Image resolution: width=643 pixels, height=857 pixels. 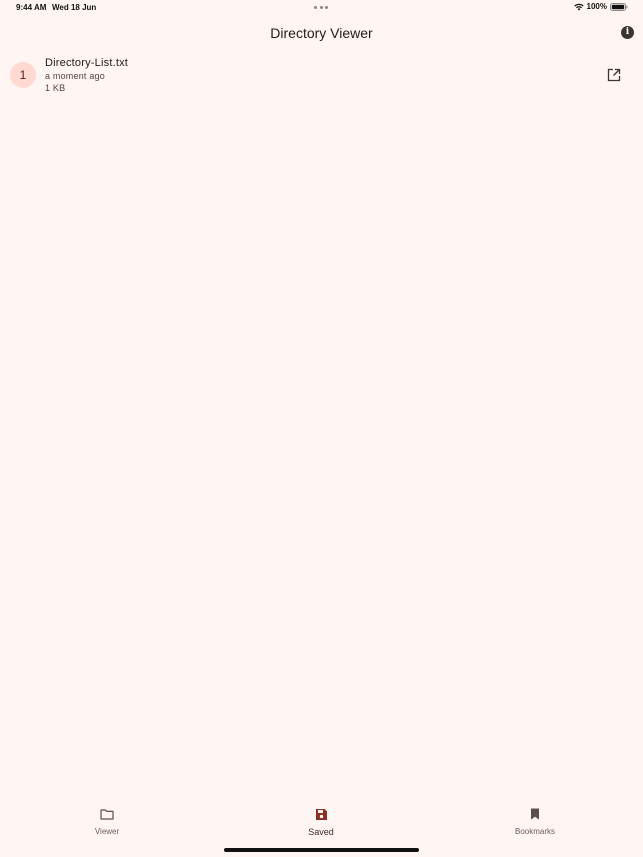 What do you see at coordinates (107, 831) in the screenshot?
I see `nav-label-viewer: Viewer` at bounding box center [107, 831].